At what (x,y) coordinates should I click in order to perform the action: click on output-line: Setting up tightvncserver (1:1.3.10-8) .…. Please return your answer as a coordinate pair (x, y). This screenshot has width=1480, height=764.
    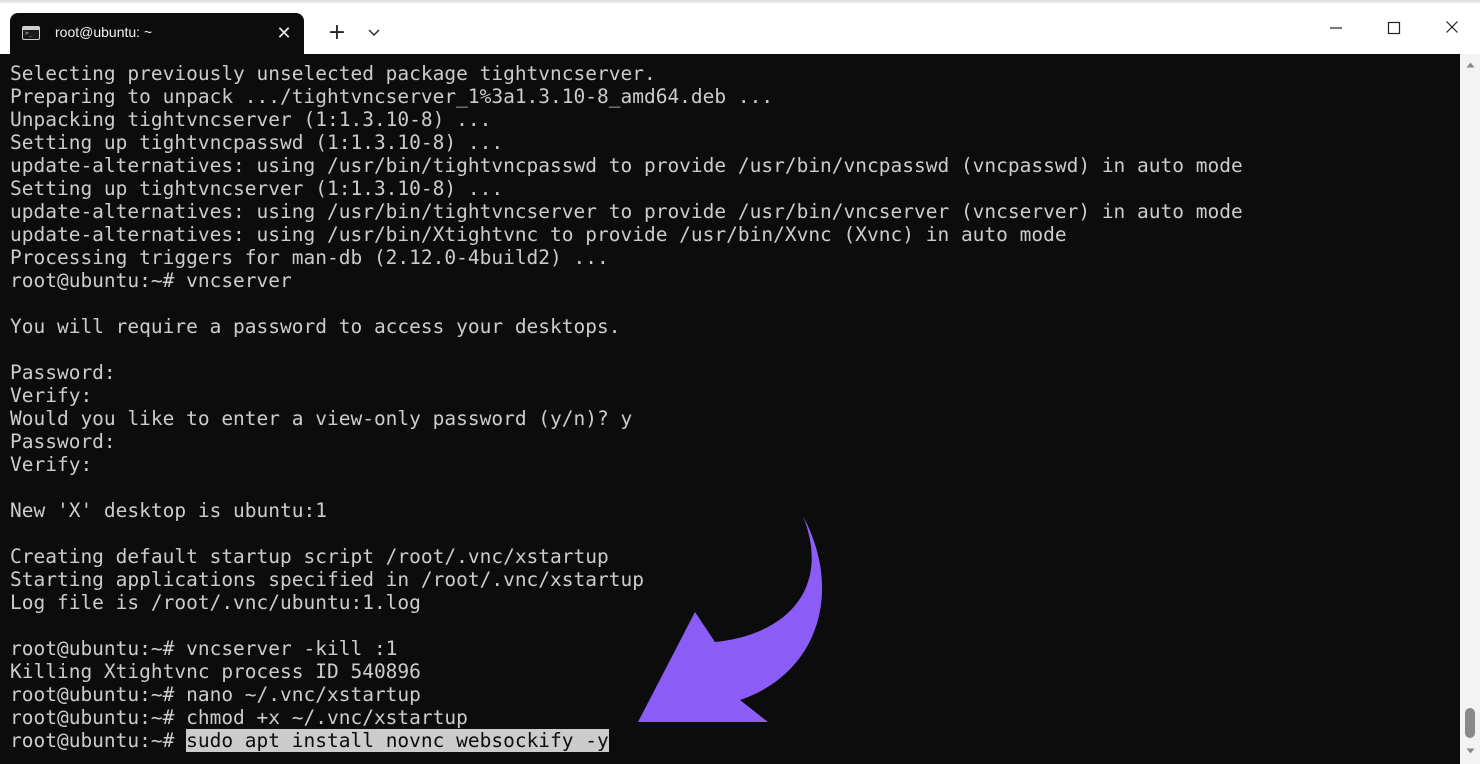
    Looking at the image, I should click on (257, 188).